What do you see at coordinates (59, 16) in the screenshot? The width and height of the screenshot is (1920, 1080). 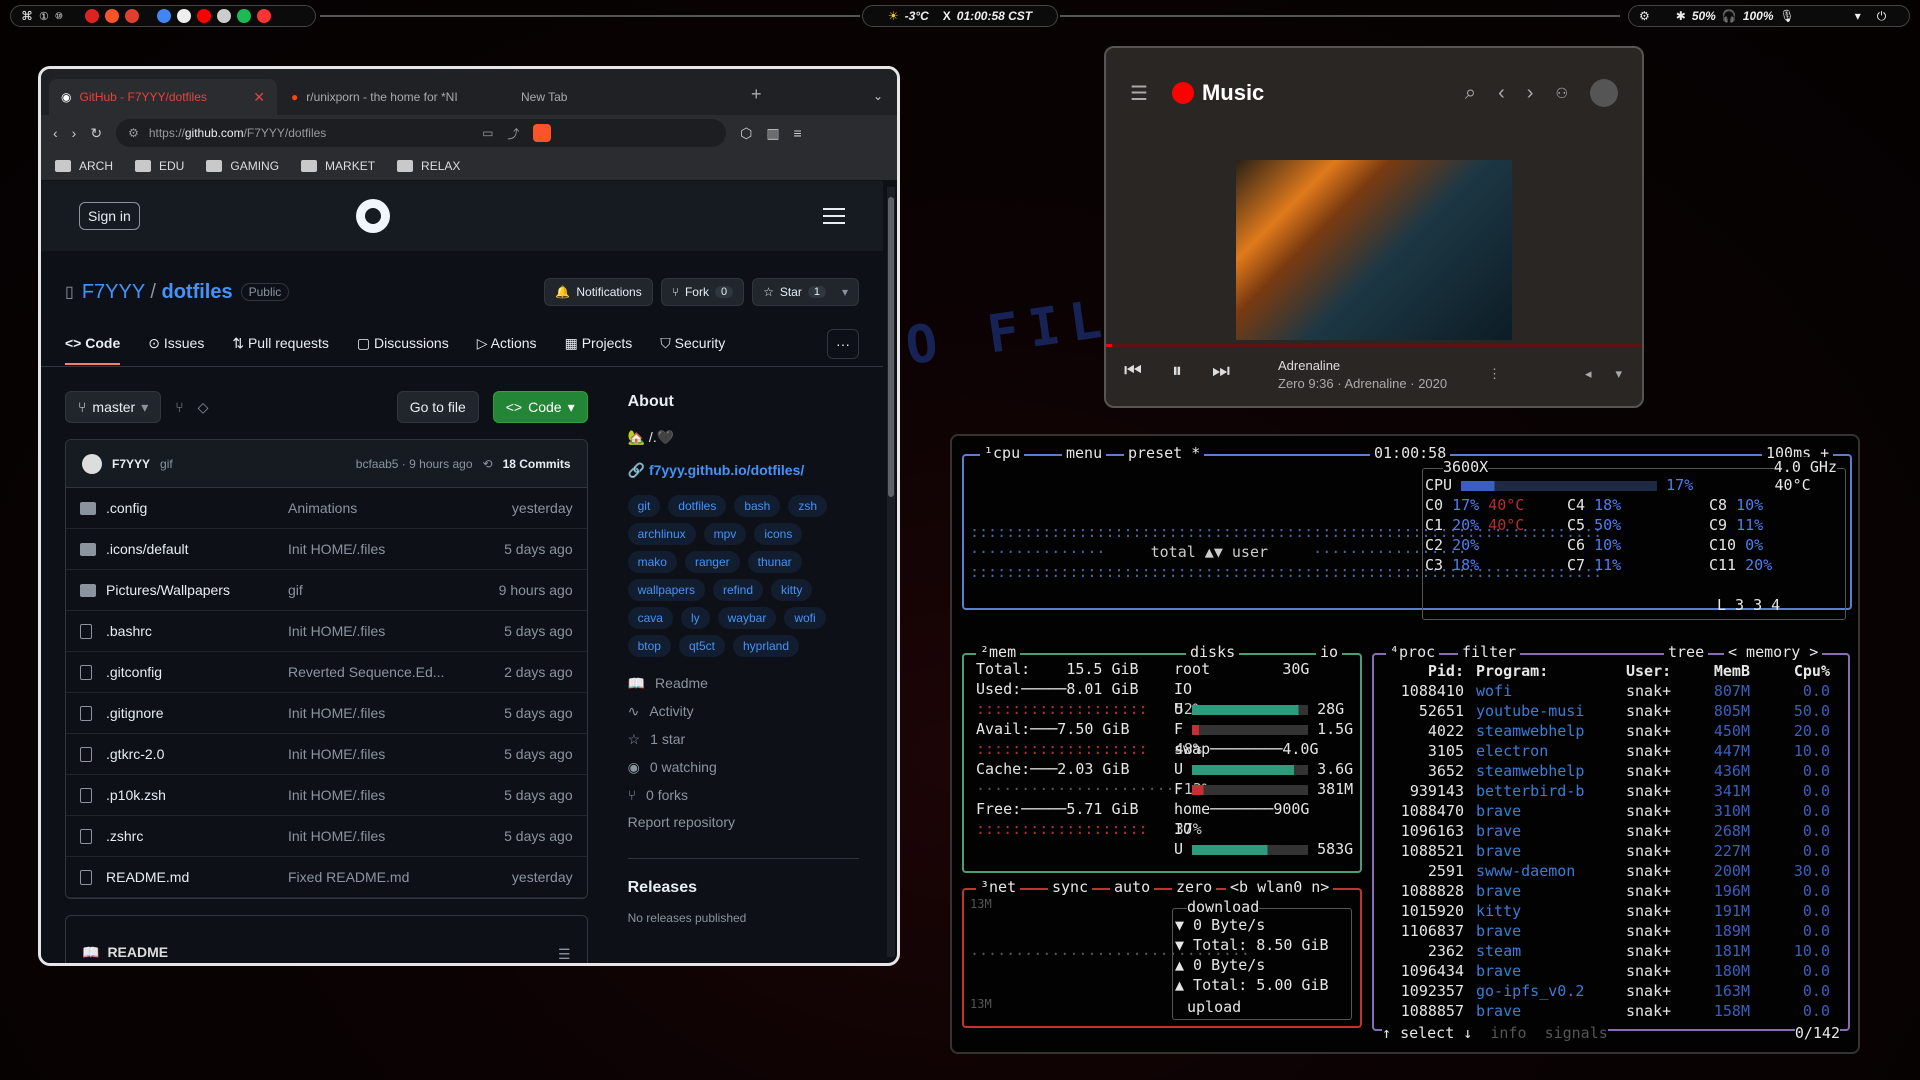 I see `workspace-10-icon: ⑩` at bounding box center [59, 16].